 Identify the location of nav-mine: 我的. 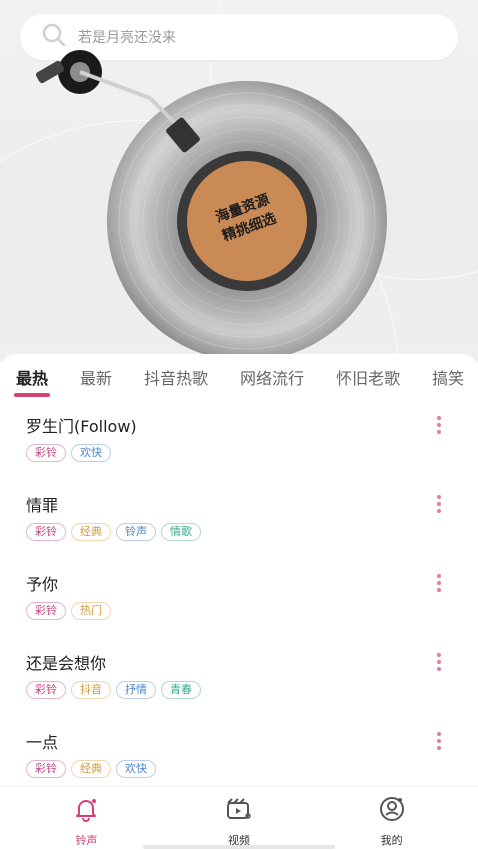
(392, 818).